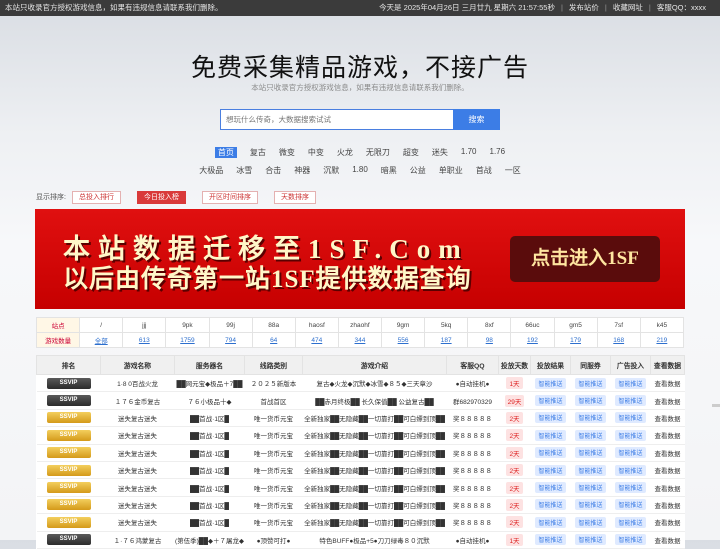 This screenshot has height=549, width=720. What do you see at coordinates (187, 325) in the screenshot?
I see `stats-site-cell: 9pk` at bounding box center [187, 325].